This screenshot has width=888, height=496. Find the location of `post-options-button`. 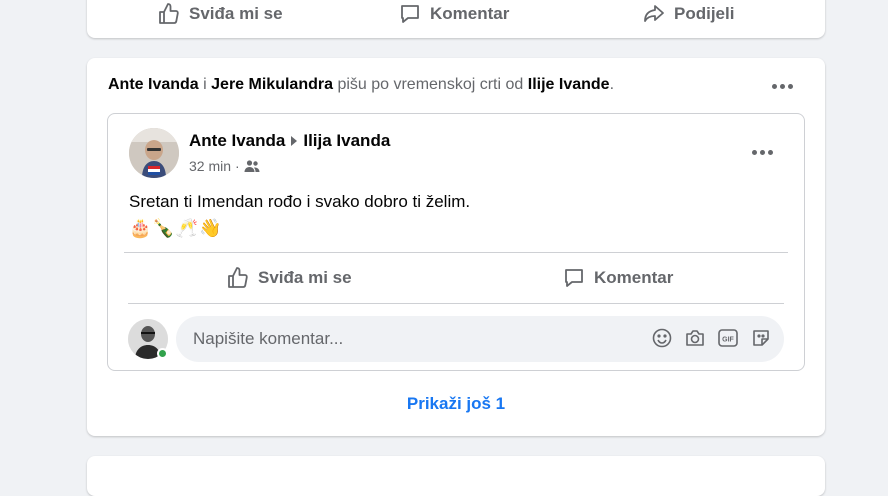

post-options-button is located at coordinates (782, 86).